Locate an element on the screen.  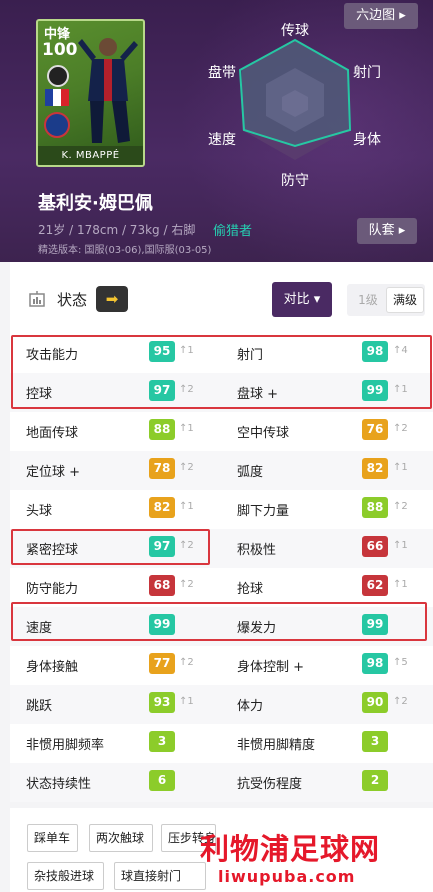
stat-cell: 盘球 + 99 ↑1 is located at coordinates (327, 392).